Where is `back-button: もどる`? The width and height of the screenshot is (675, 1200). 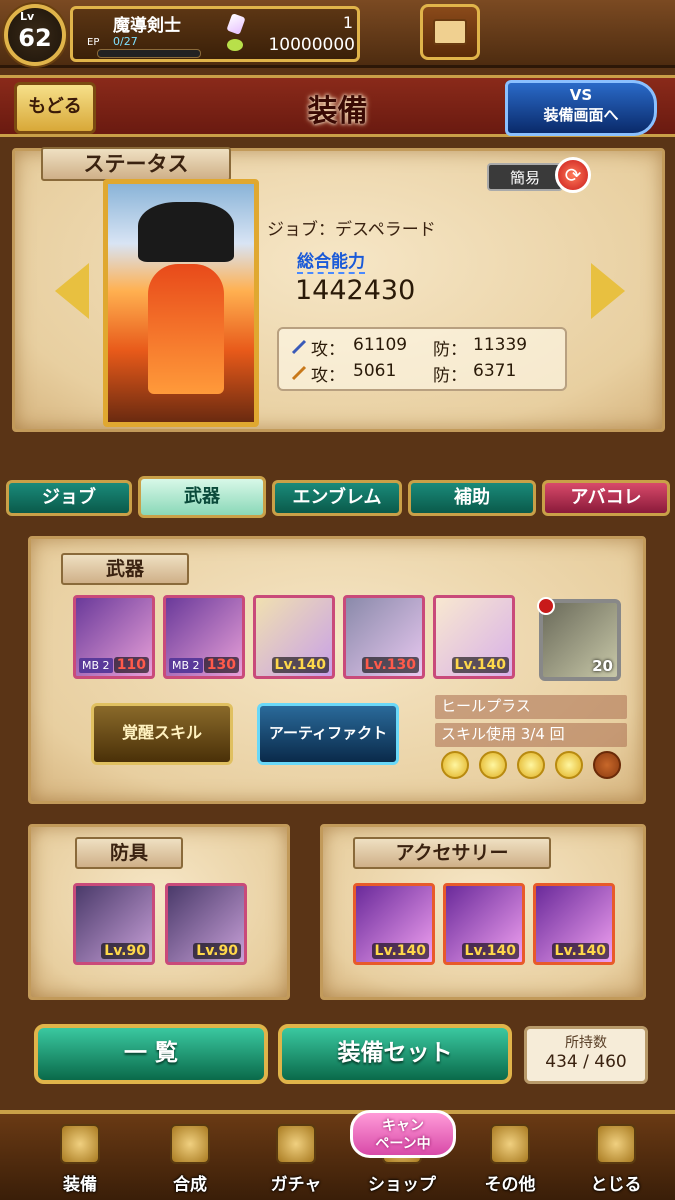
back-button: もどる is located at coordinates (55, 108).